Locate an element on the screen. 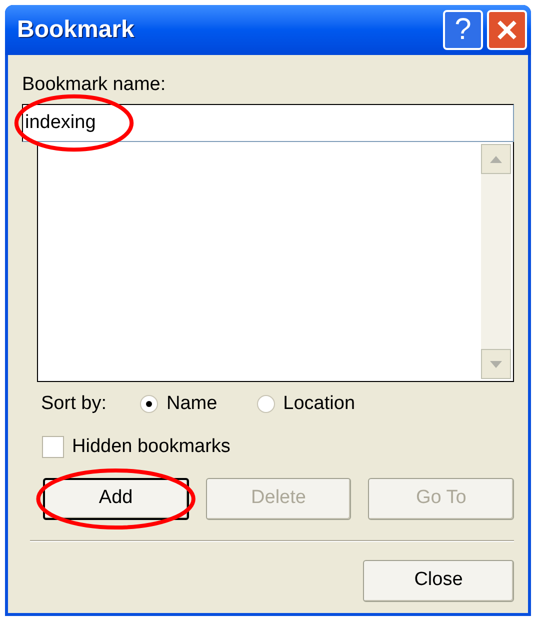 The width and height of the screenshot is (536, 621). field-label: Bookmark name: is located at coordinates (94, 84).